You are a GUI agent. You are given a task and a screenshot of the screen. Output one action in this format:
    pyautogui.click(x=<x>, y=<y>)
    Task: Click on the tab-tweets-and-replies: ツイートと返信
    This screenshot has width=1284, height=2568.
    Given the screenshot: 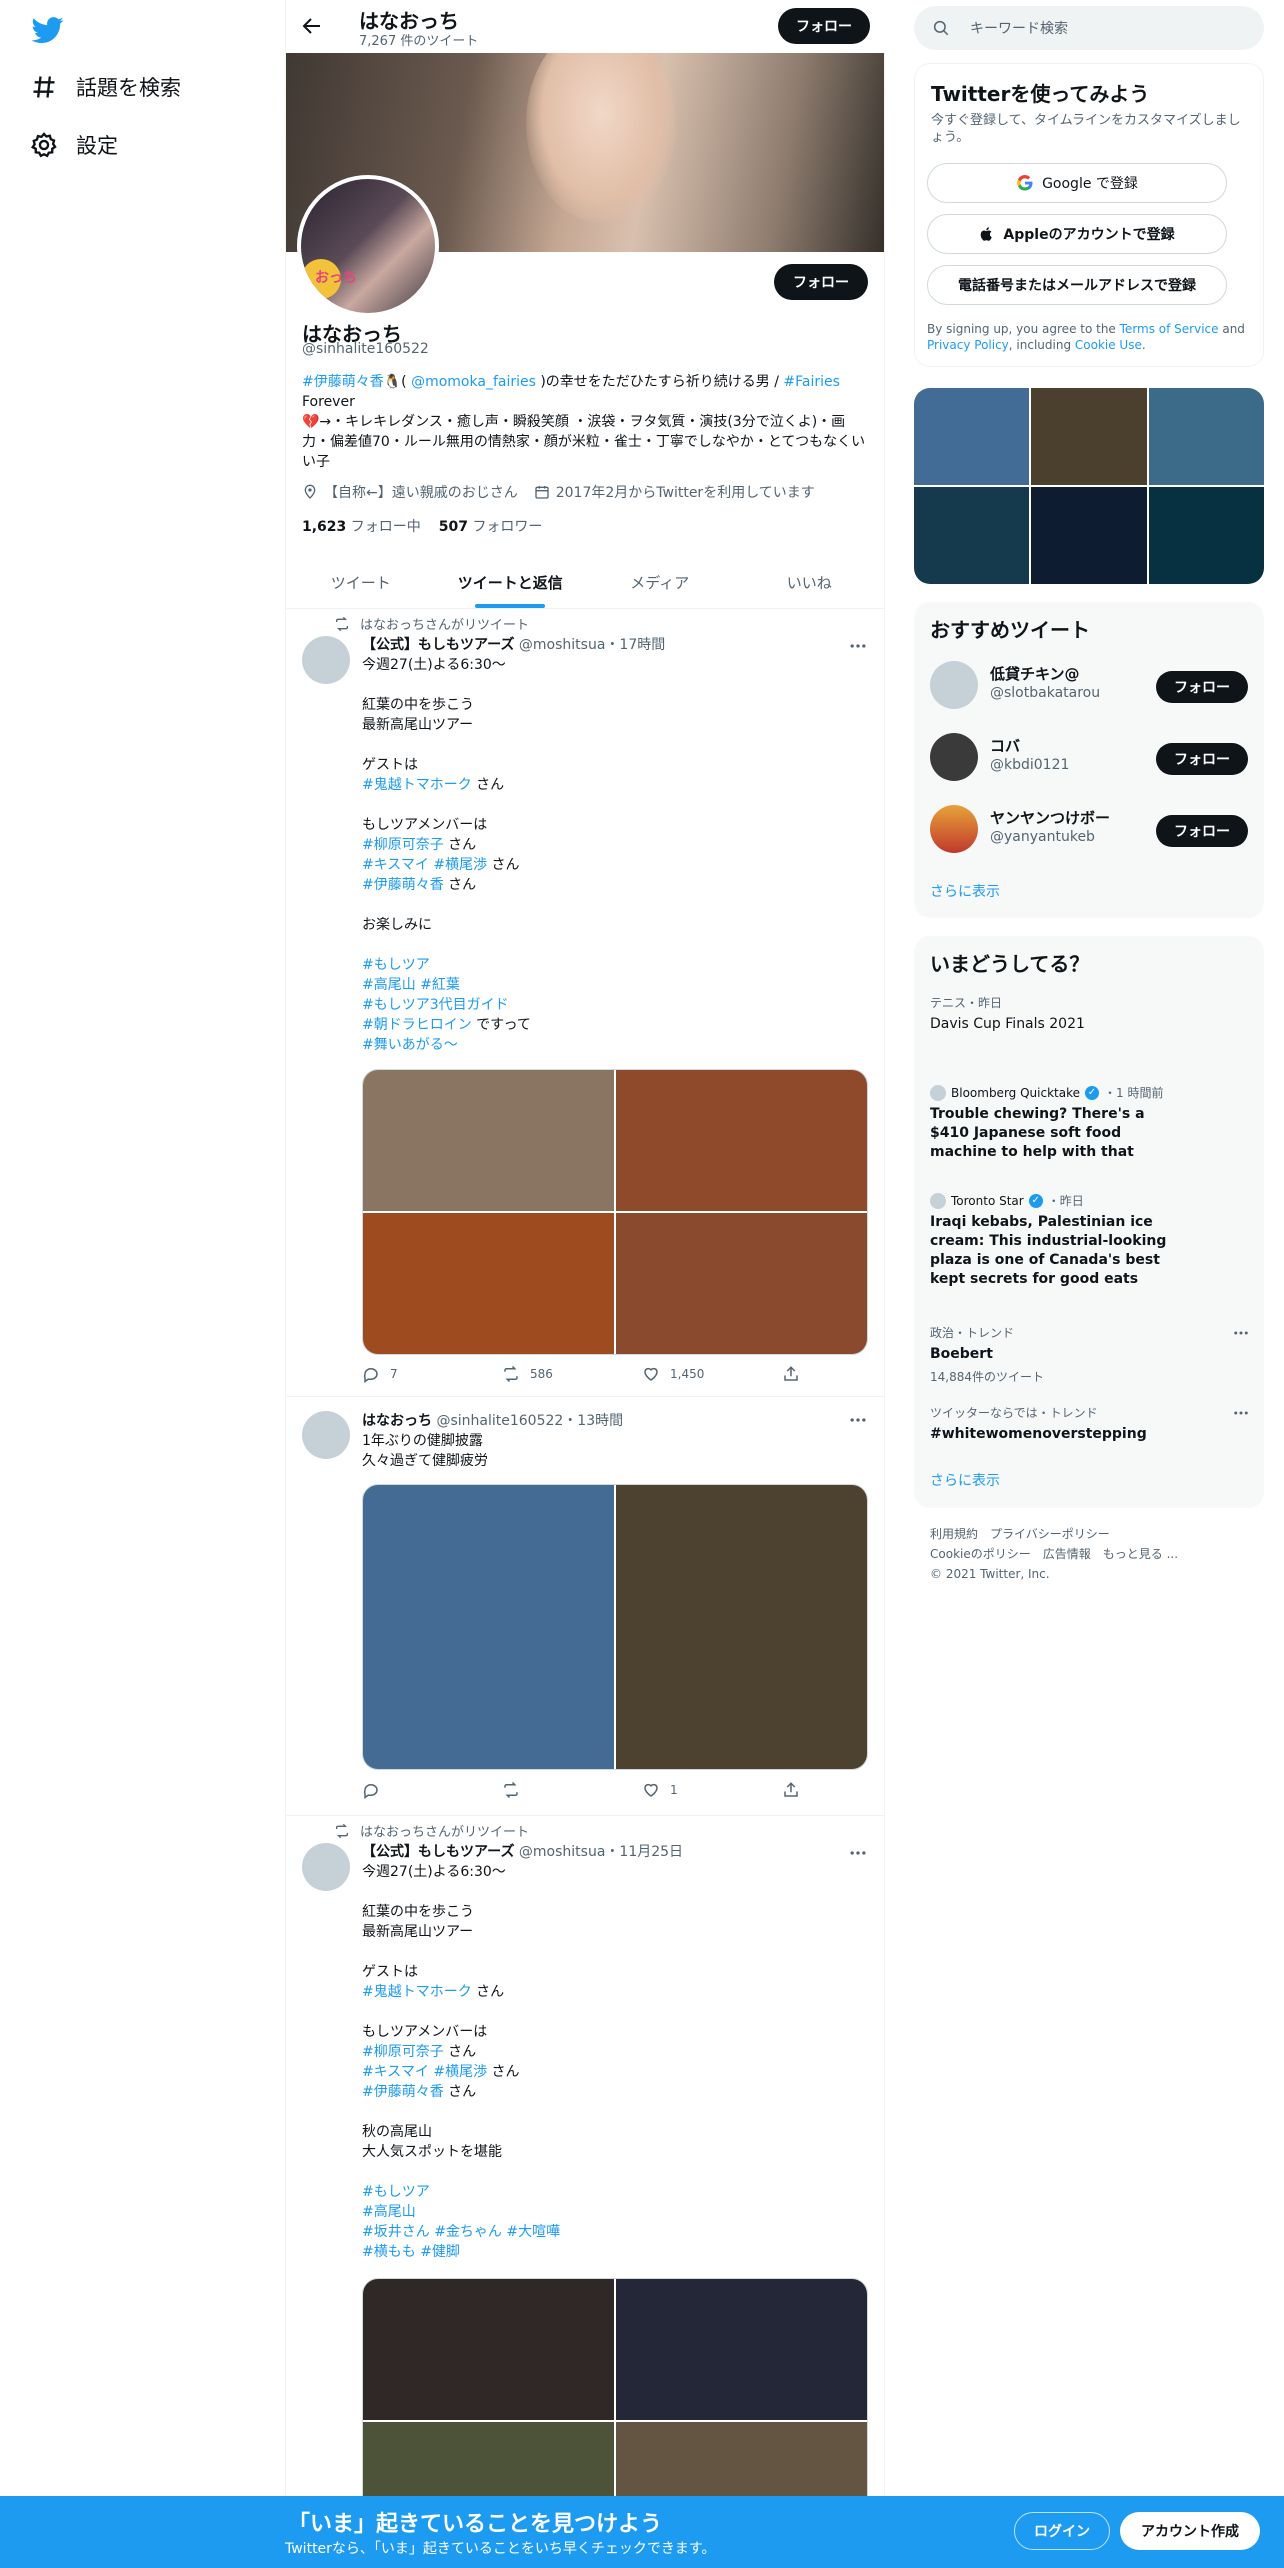 What is the action you would take?
    pyautogui.click(x=511, y=582)
    